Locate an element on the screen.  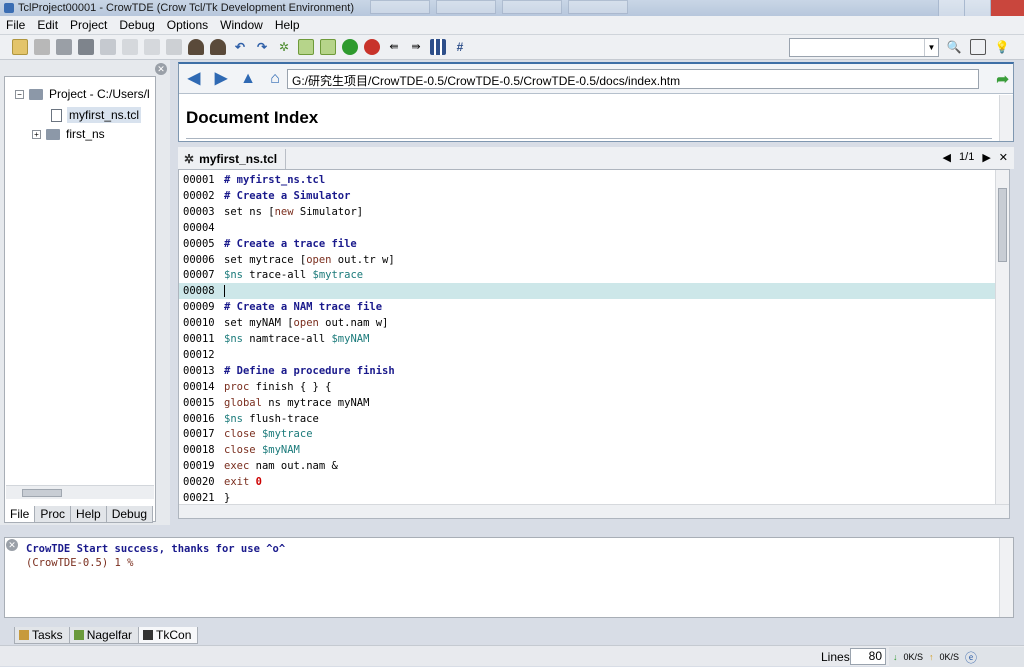
add-icon is located at coordinates (306, 47).